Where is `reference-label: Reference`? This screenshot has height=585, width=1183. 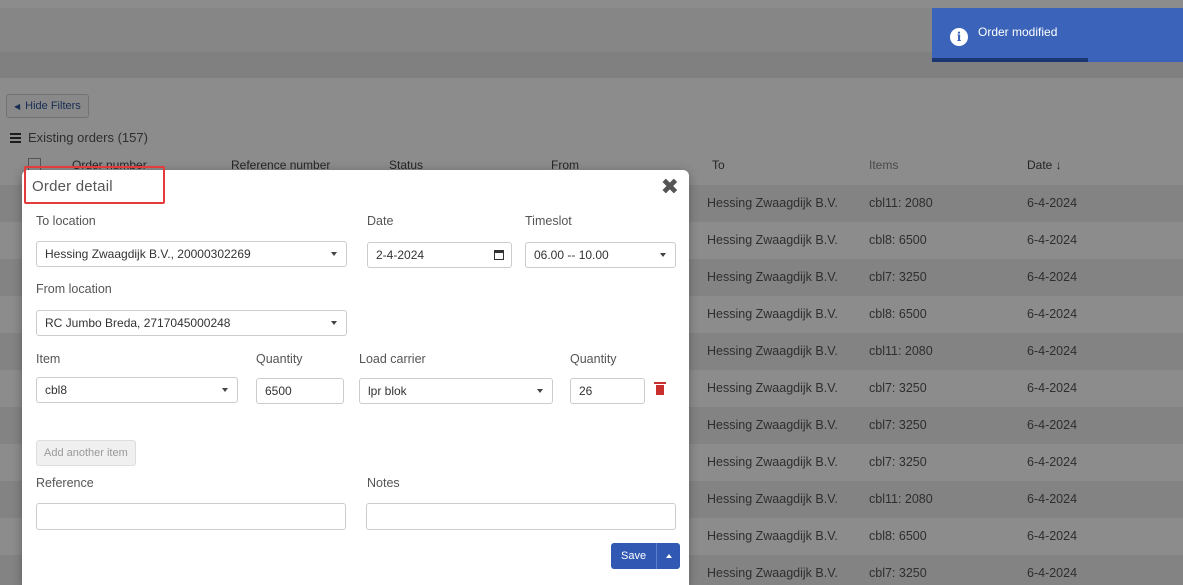
reference-label: Reference is located at coordinates (65, 483).